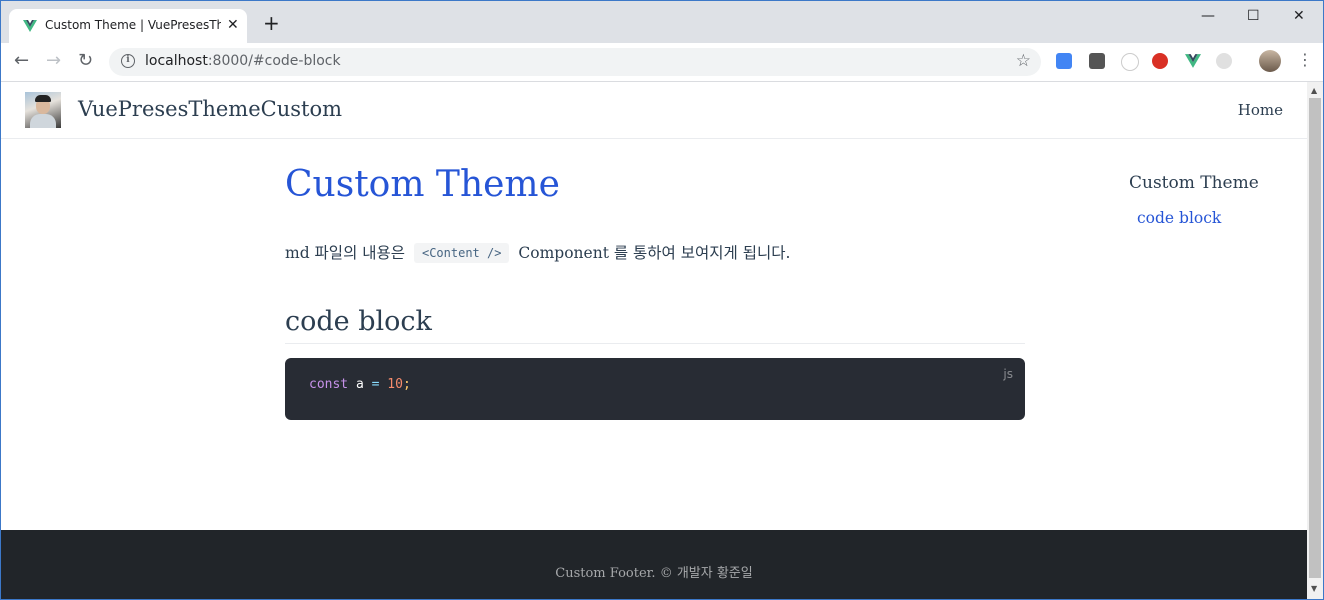 This screenshot has height=600, width=1324. I want to click on address-bar: i localhost:8000/#code-block ☆, so click(575, 62).